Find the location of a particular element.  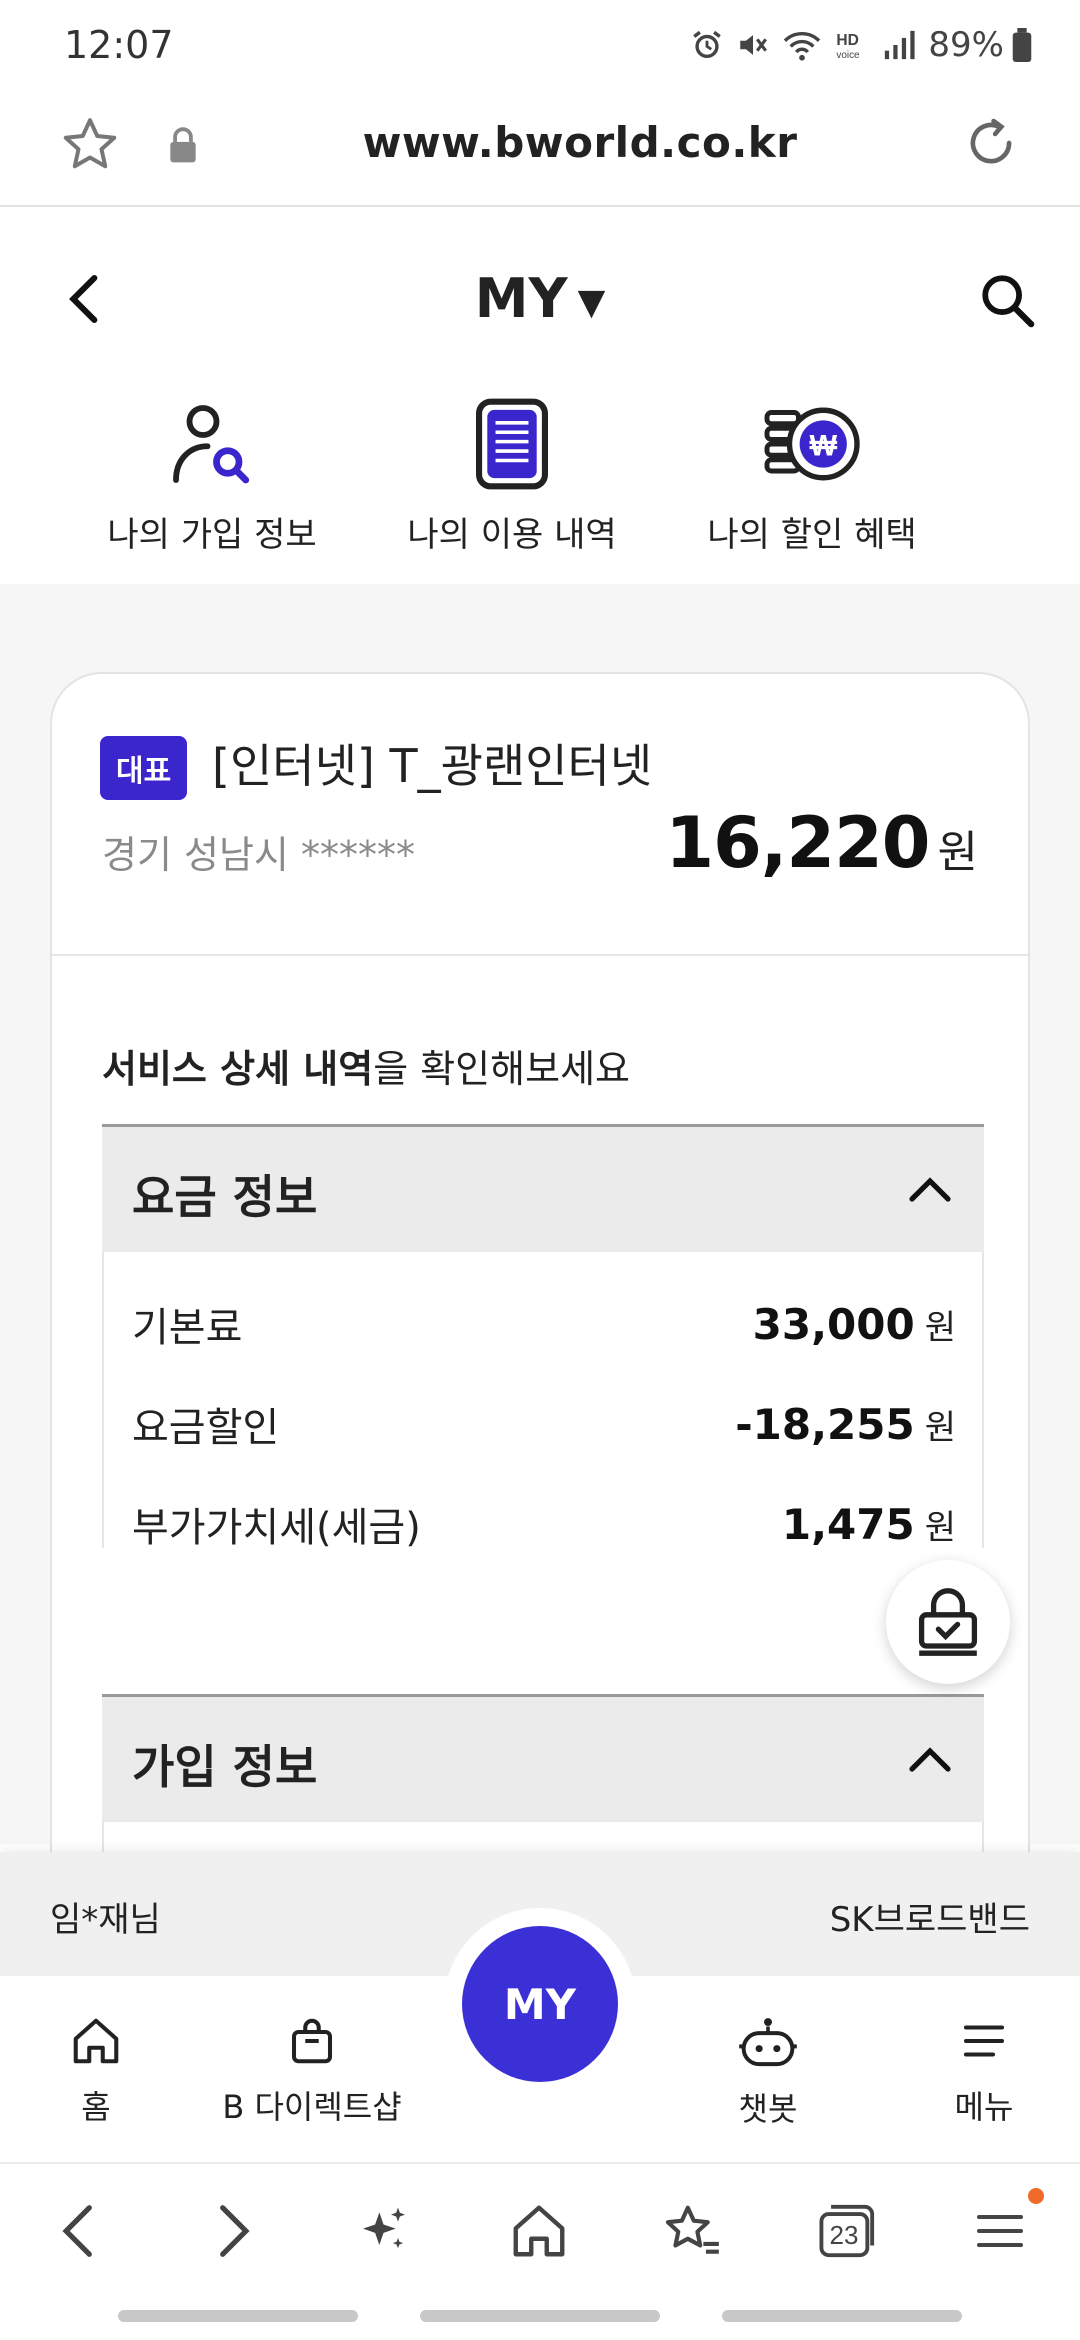

page-title-dropdown: MY ▼ is located at coordinates (540, 298).